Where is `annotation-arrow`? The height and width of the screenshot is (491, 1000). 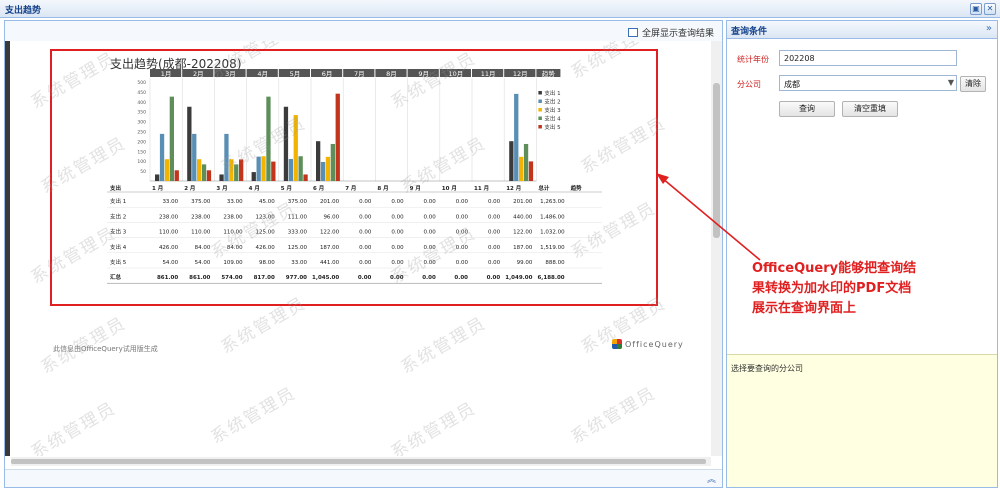
annotation-arrow is located at coordinates (708, 217).